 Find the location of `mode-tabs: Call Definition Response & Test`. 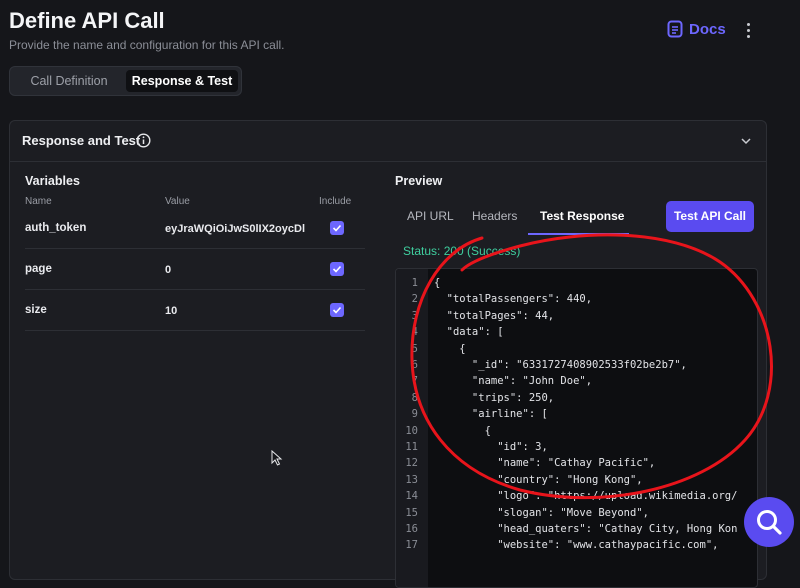

mode-tabs: Call Definition Response & Test is located at coordinates (125, 81).